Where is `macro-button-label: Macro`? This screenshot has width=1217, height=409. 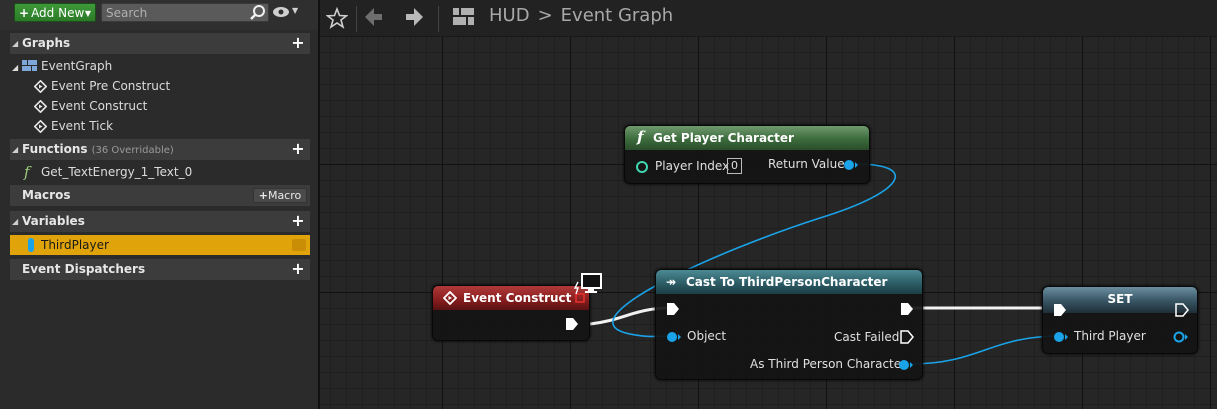
macro-button-label: Macro is located at coordinates (284, 195).